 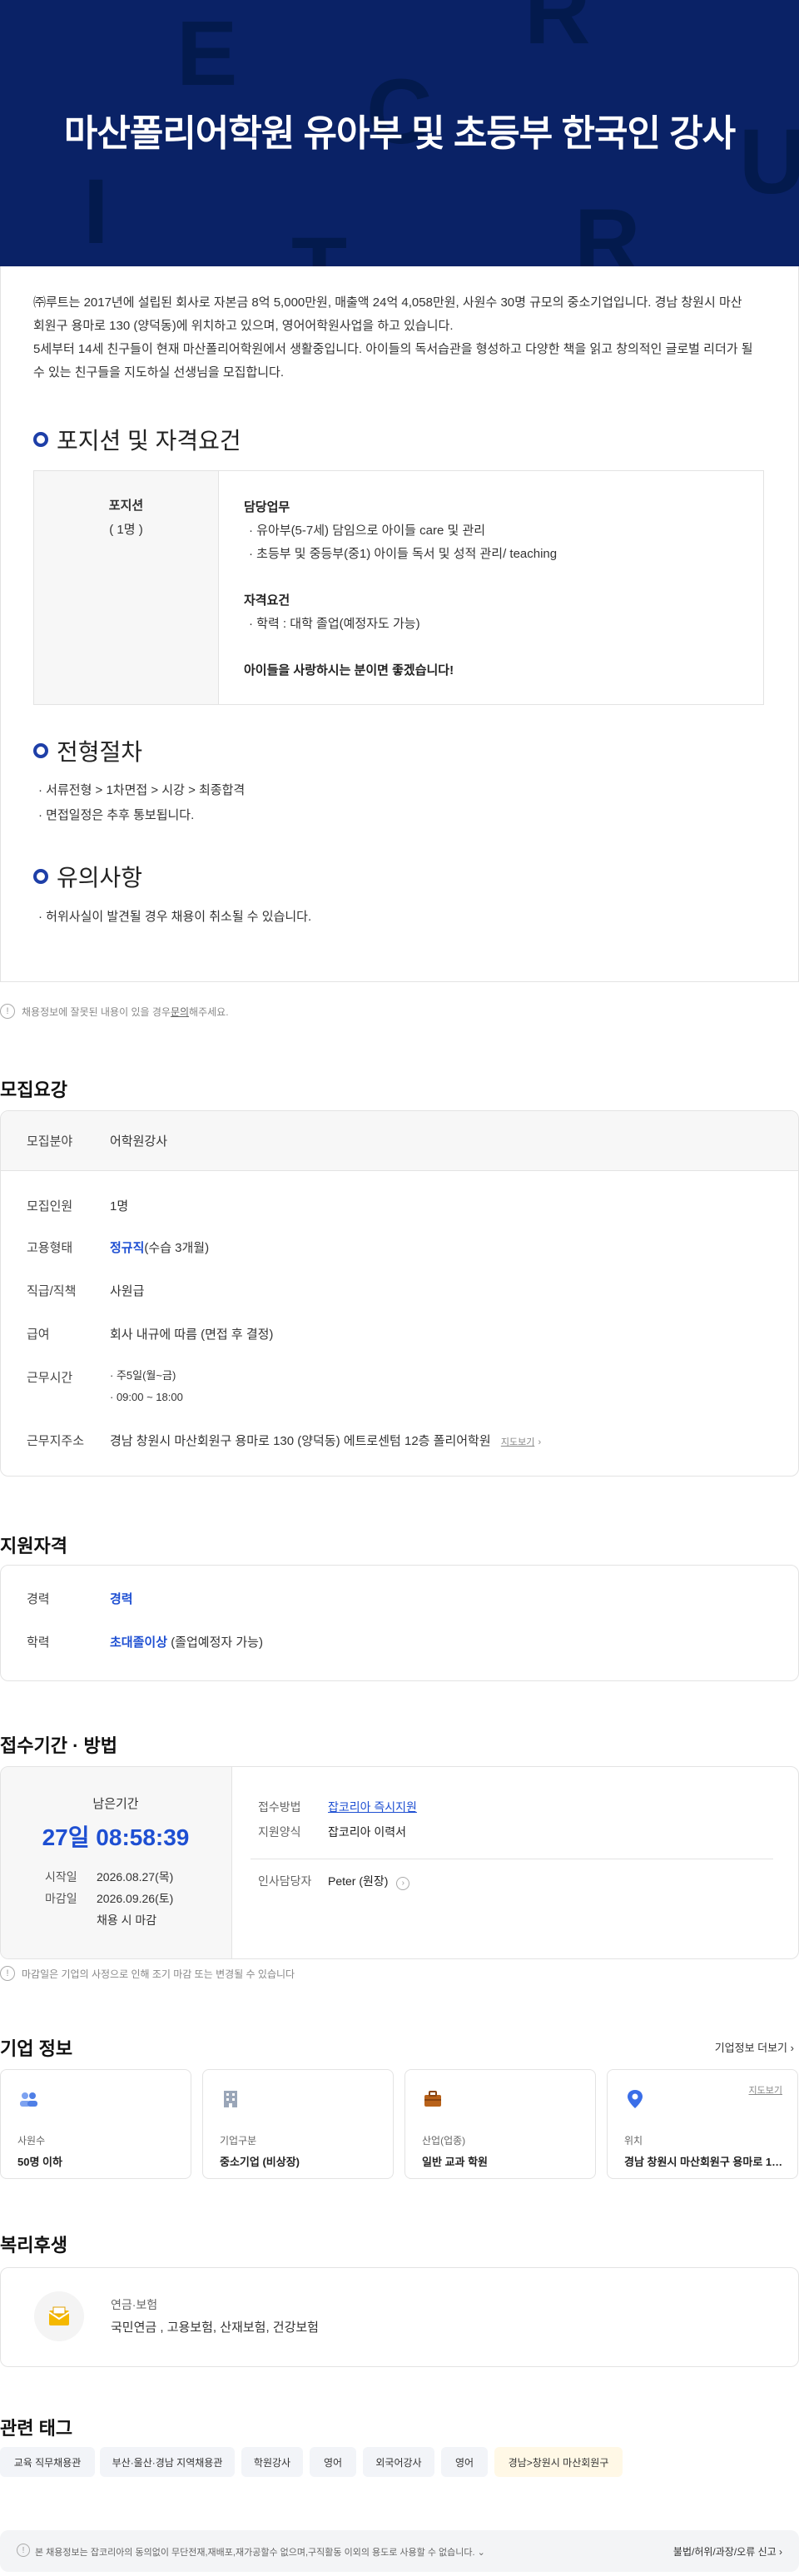 What do you see at coordinates (367, 531) in the screenshot?
I see `duty-item: · 유아부(5-7세) 담임으로 아이들 care 및 관리` at bounding box center [367, 531].